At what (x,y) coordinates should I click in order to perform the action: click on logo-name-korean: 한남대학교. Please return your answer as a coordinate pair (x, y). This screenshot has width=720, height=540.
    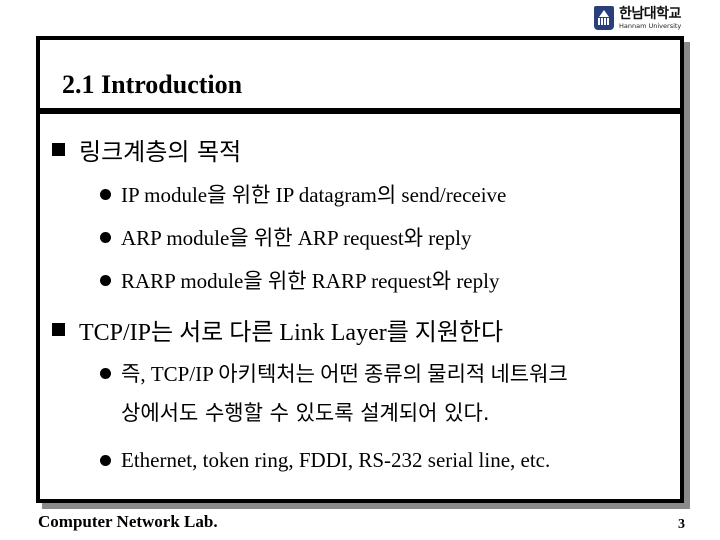
    Looking at the image, I should click on (650, 13).